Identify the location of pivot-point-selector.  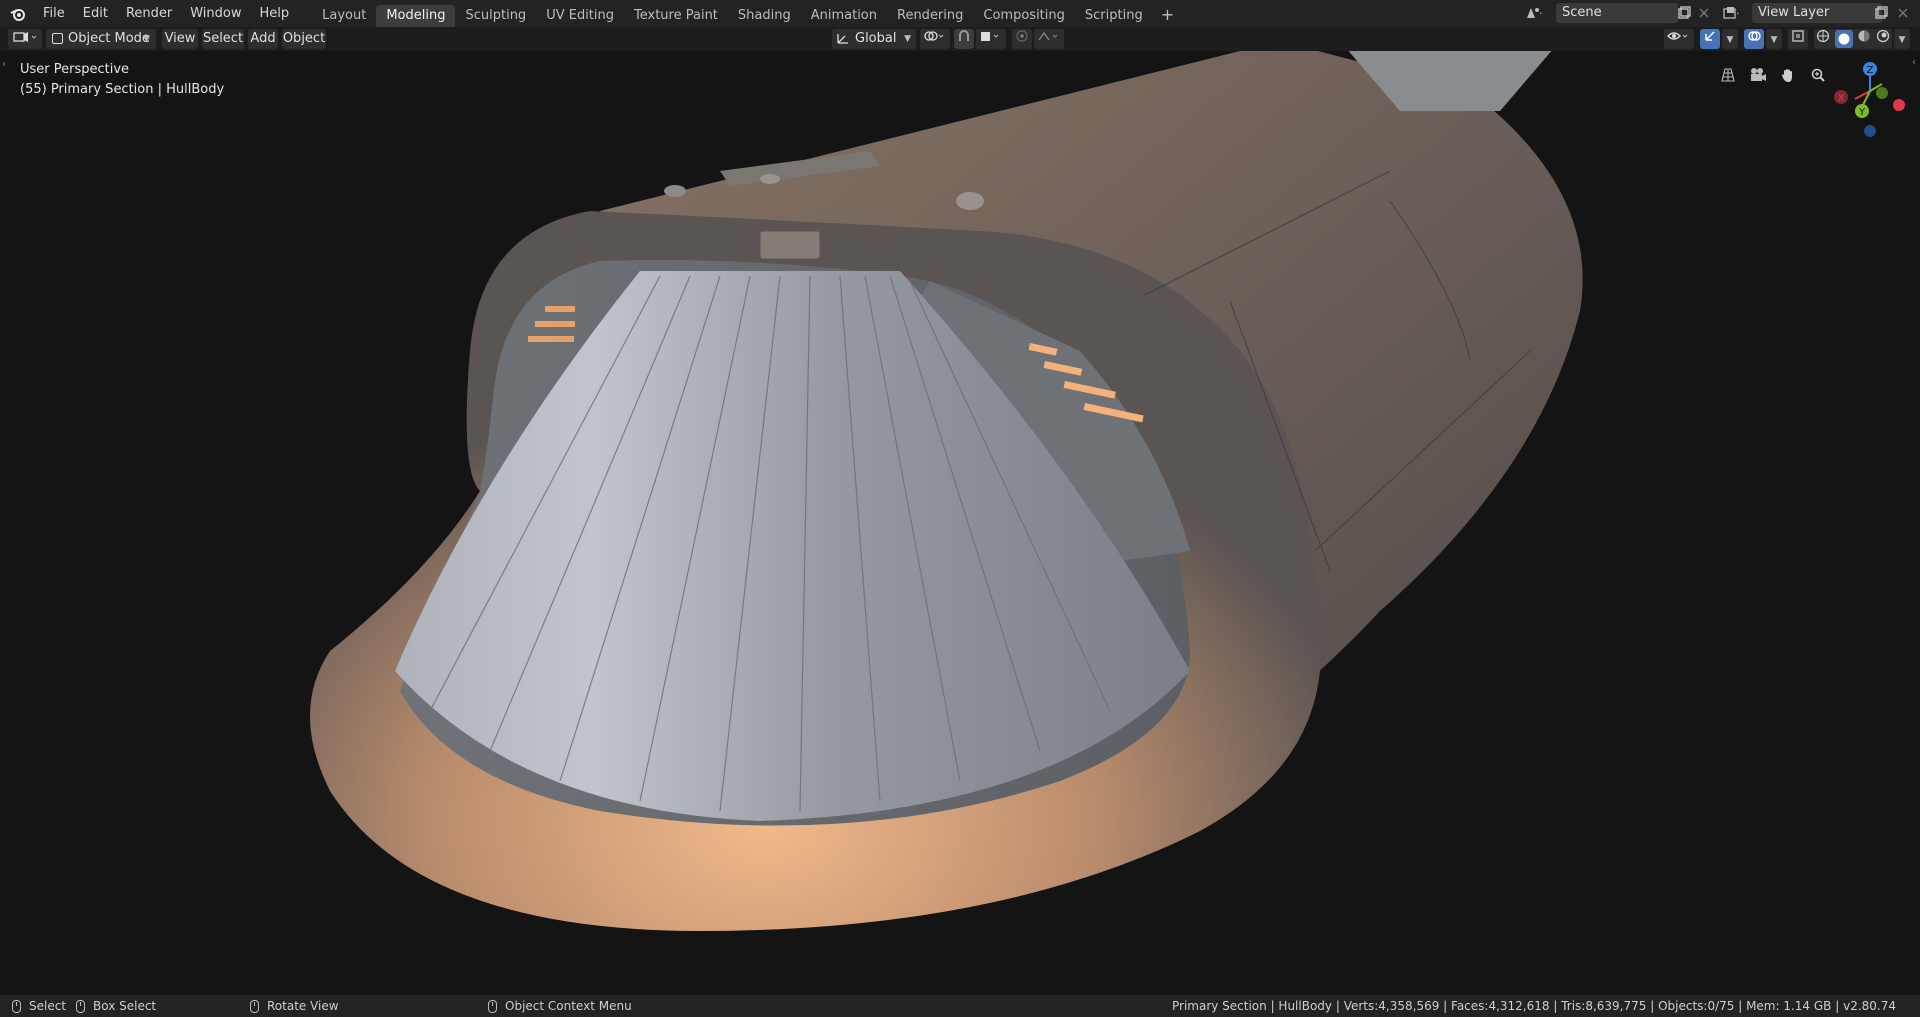
(935, 39).